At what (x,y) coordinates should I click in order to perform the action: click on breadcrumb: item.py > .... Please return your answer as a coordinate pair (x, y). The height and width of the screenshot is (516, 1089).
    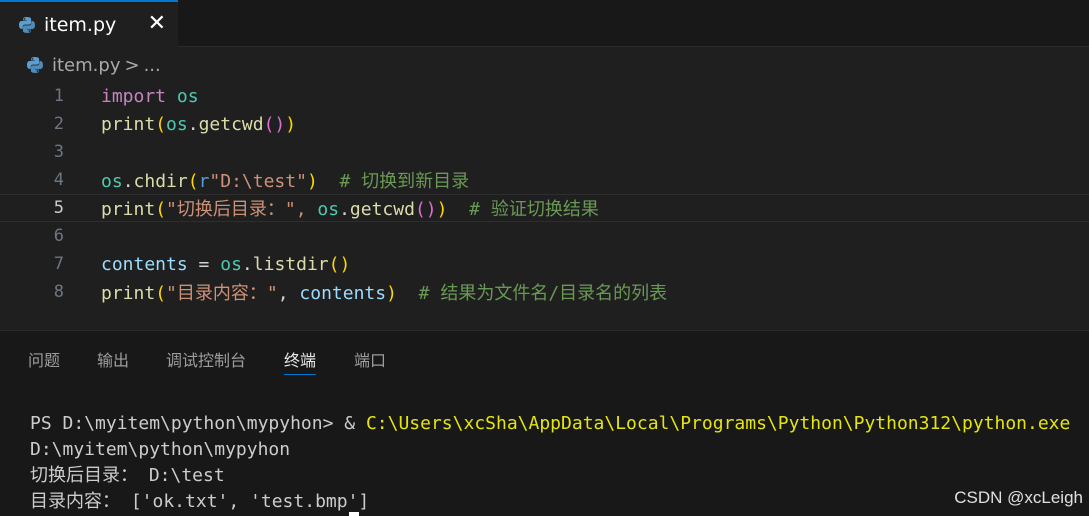
    Looking at the image, I should click on (93, 65).